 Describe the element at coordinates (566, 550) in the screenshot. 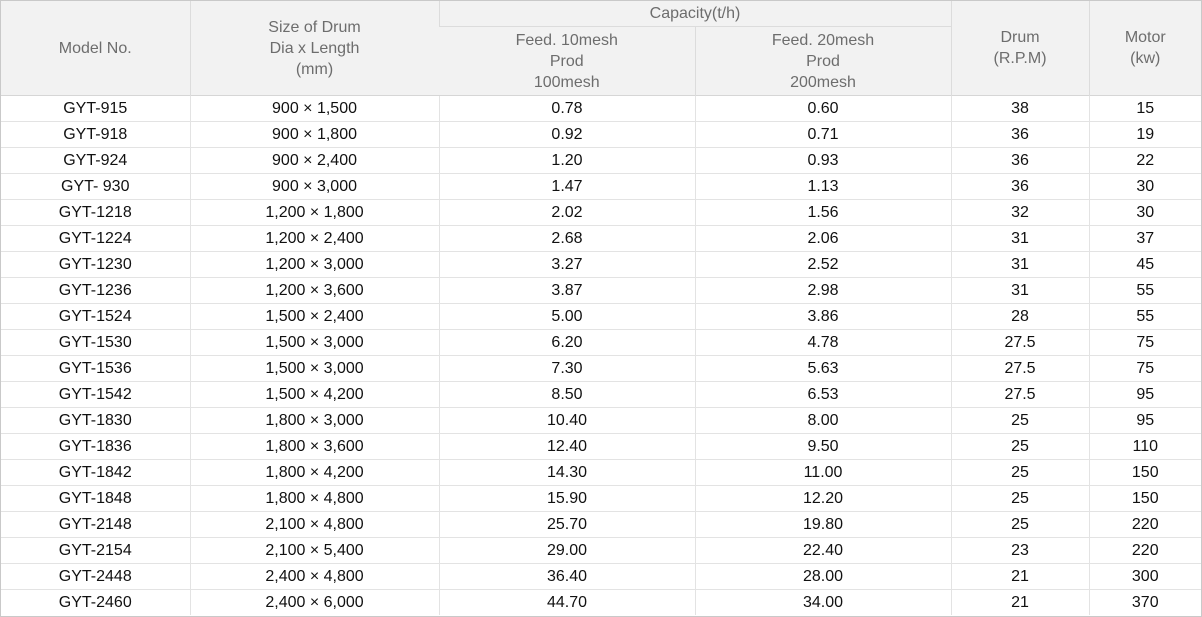

I see `capacity-10mesh-cell: 29.00` at that location.